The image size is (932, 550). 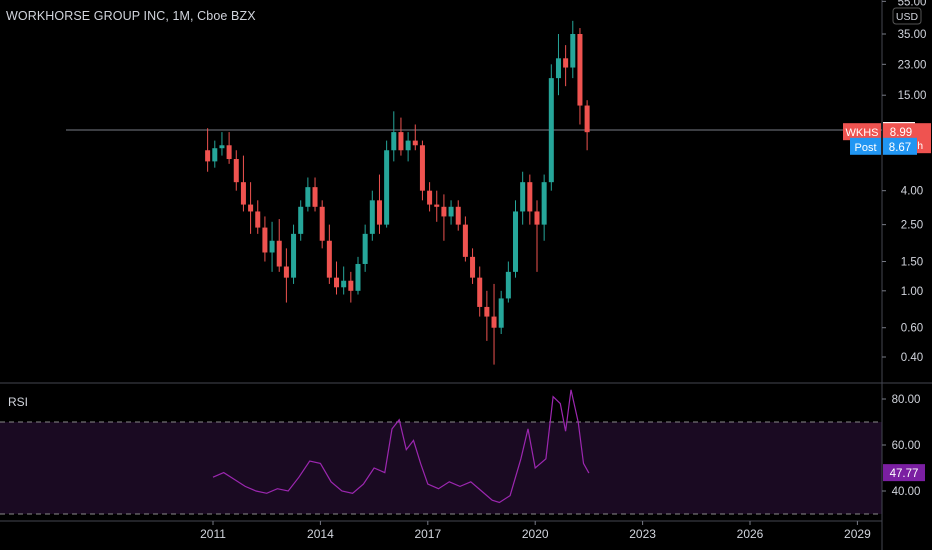 What do you see at coordinates (912, 192) in the screenshot?
I see `price-tick-label: 4.00` at bounding box center [912, 192].